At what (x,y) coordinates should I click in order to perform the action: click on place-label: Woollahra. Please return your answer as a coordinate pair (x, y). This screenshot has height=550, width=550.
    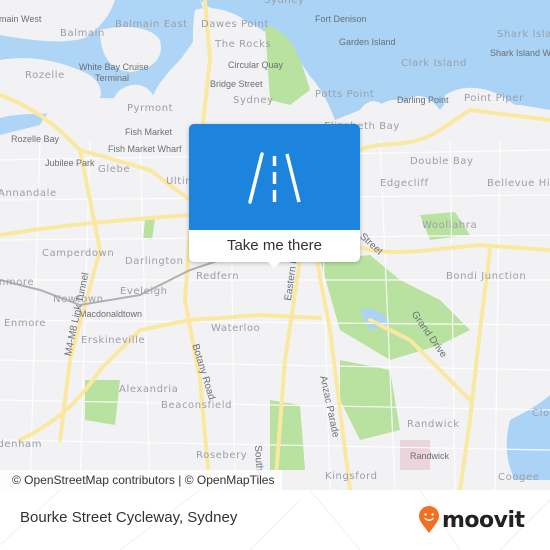
    Looking at the image, I should click on (450, 225).